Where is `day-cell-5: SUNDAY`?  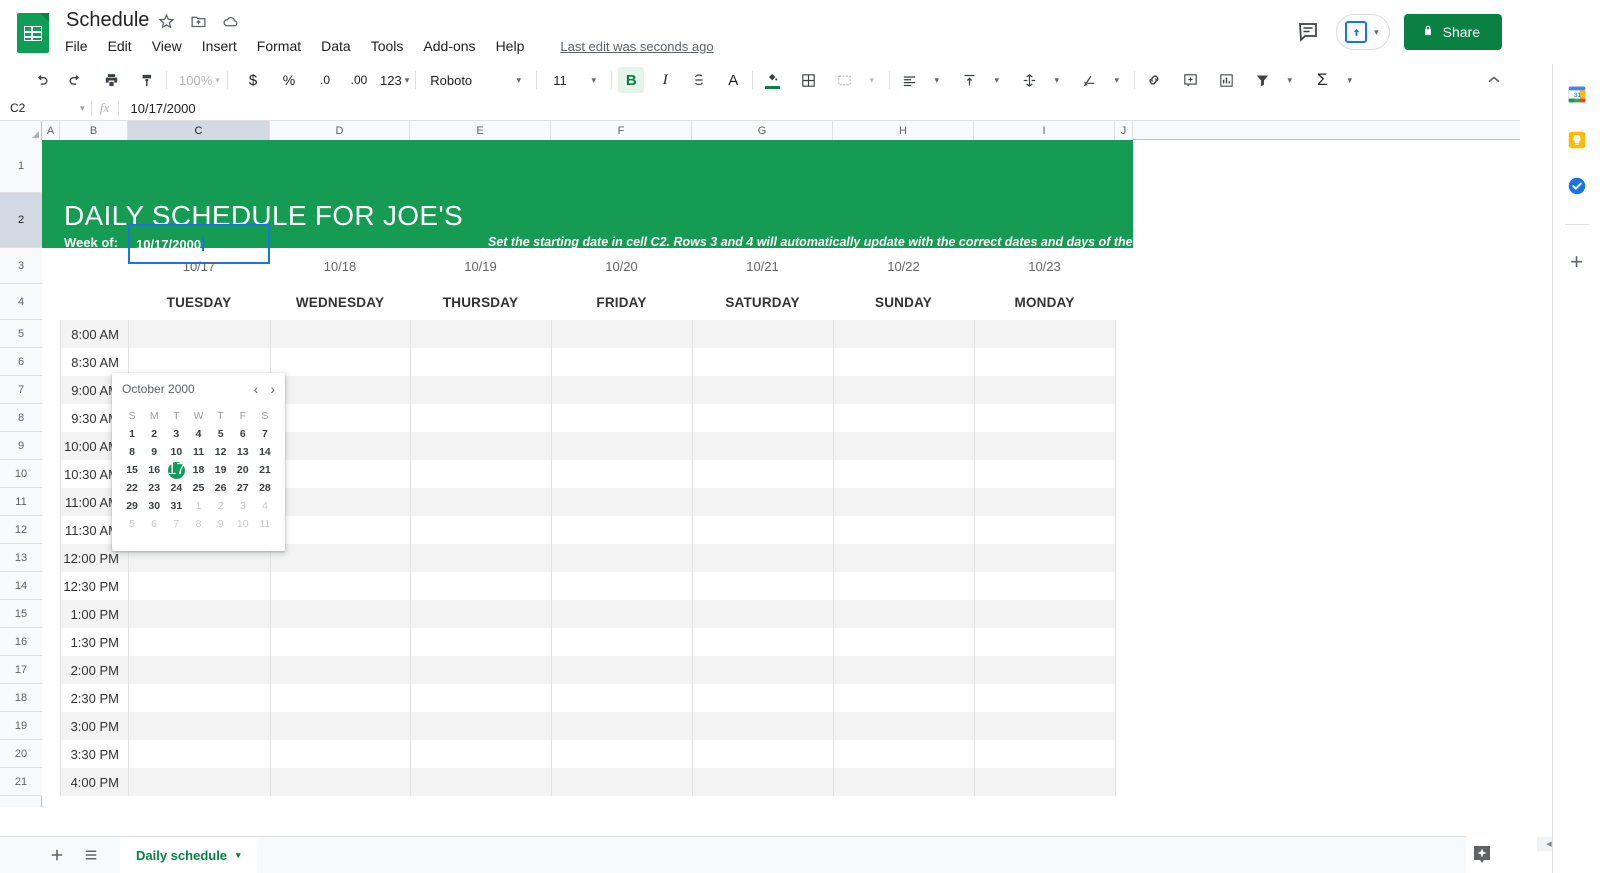
day-cell-5: SUNDAY is located at coordinates (903, 302).